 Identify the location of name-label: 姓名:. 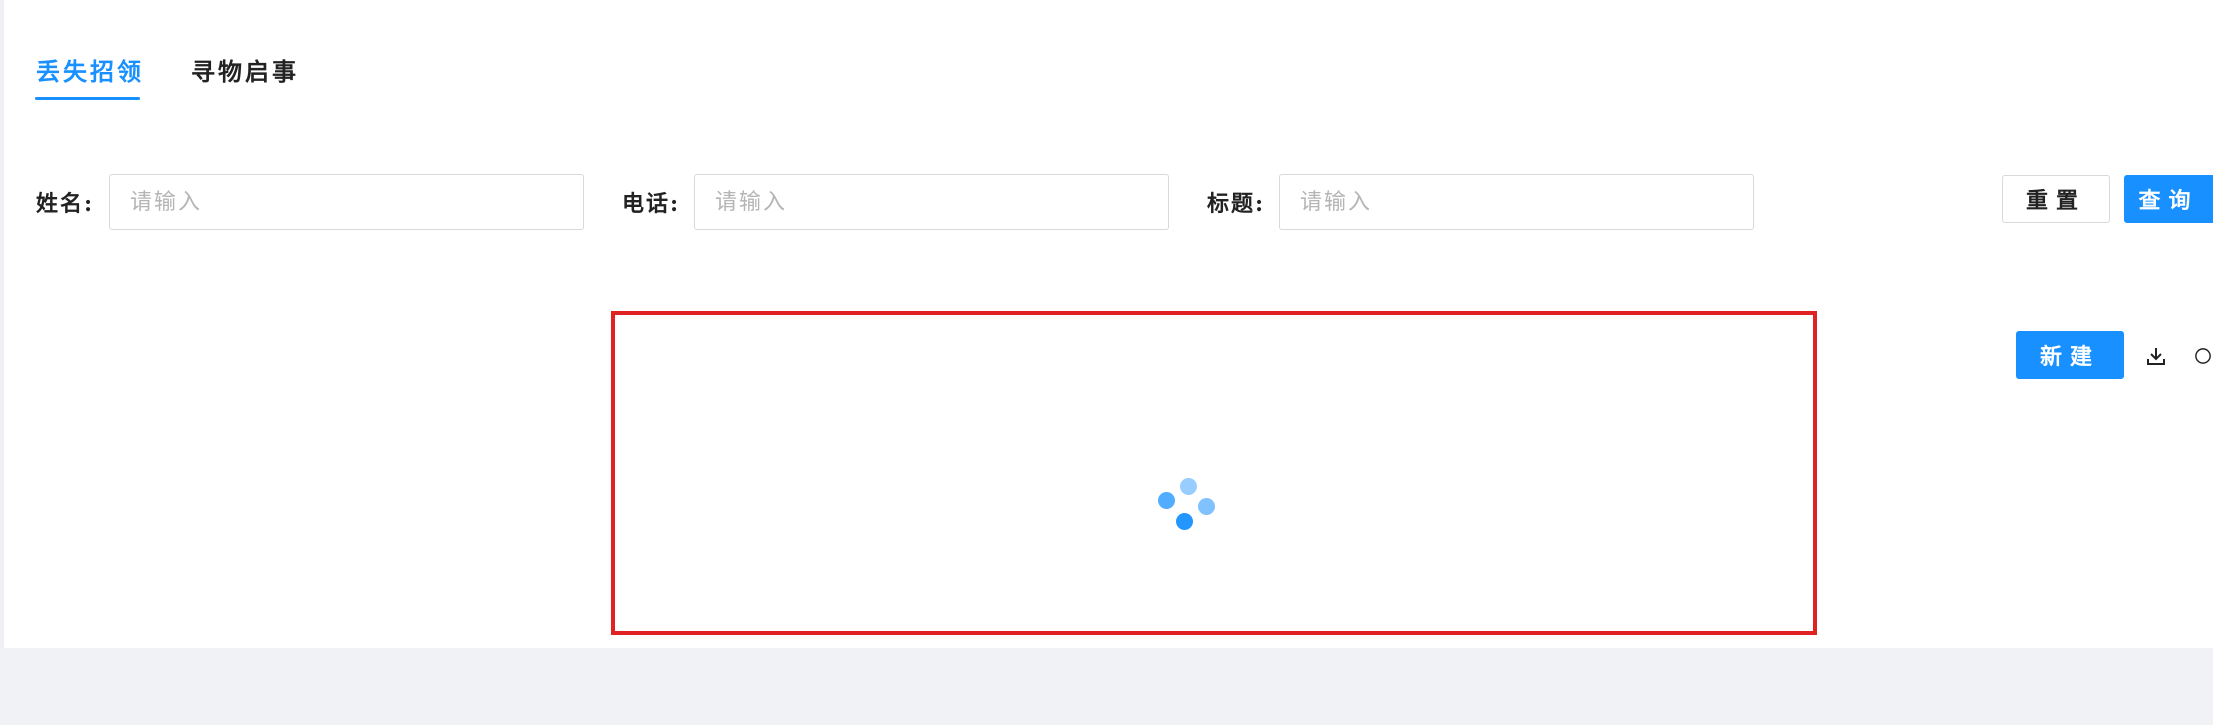
(65, 204).